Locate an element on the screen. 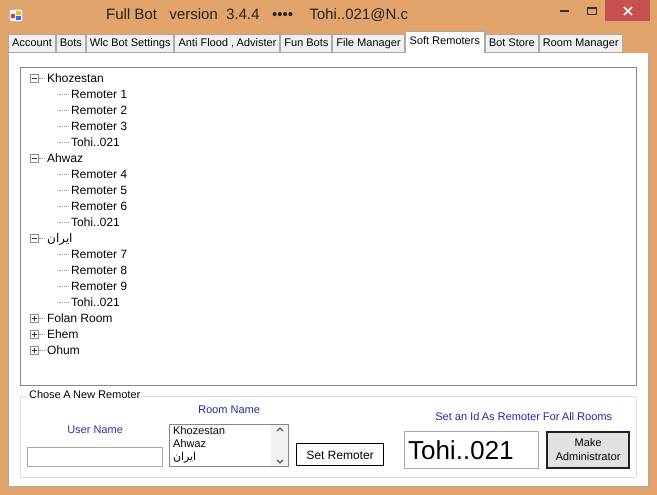 This screenshot has height=495, width=657. tree-node: ایران is located at coordinates (59, 238).